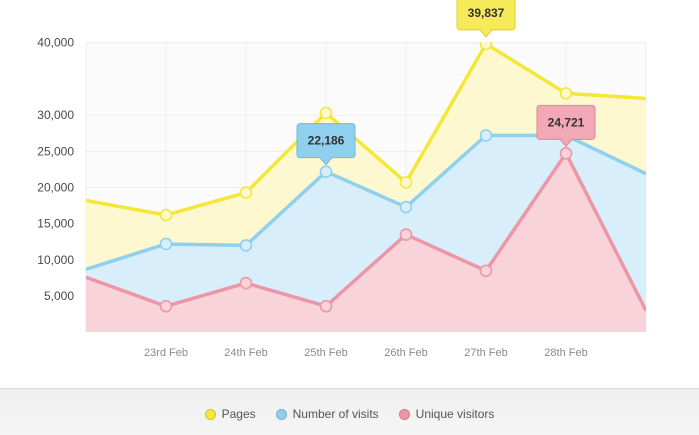 The height and width of the screenshot is (435, 699). Describe the element at coordinates (210, 414) in the screenshot. I see `legend-swatch-pages` at that location.